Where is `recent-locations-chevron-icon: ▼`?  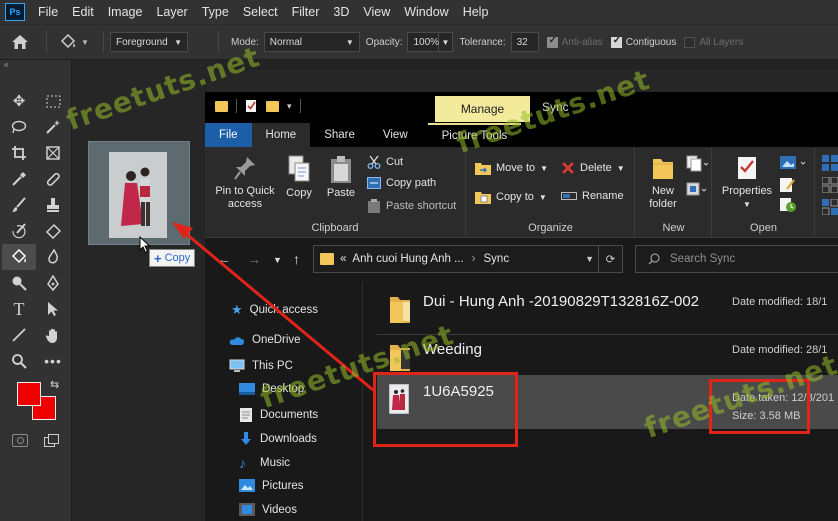 recent-locations-chevron-icon: ▼ is located at coordinates (277, 260).